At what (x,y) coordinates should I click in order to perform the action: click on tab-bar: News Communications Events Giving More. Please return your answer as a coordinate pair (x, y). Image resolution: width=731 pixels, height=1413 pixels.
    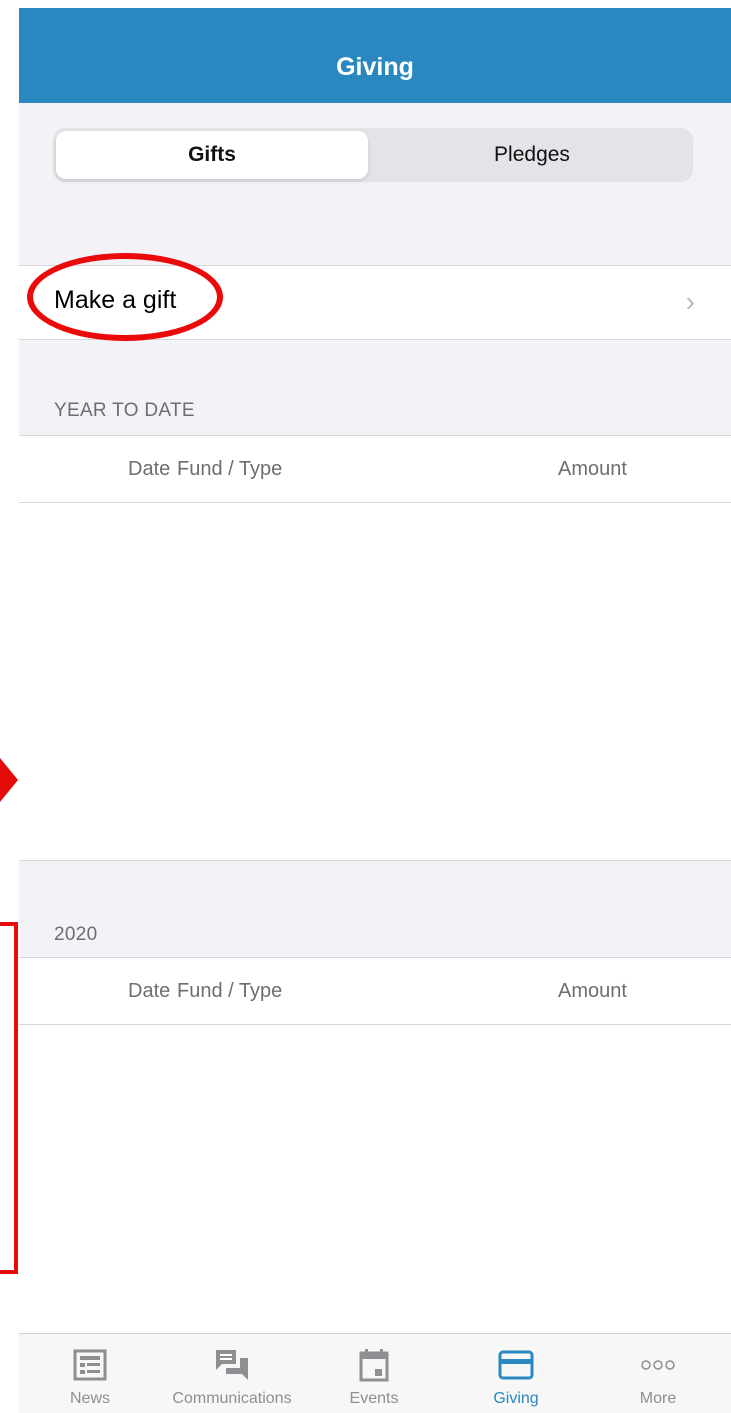
    Looking at the image, I should click on (375, 1373).